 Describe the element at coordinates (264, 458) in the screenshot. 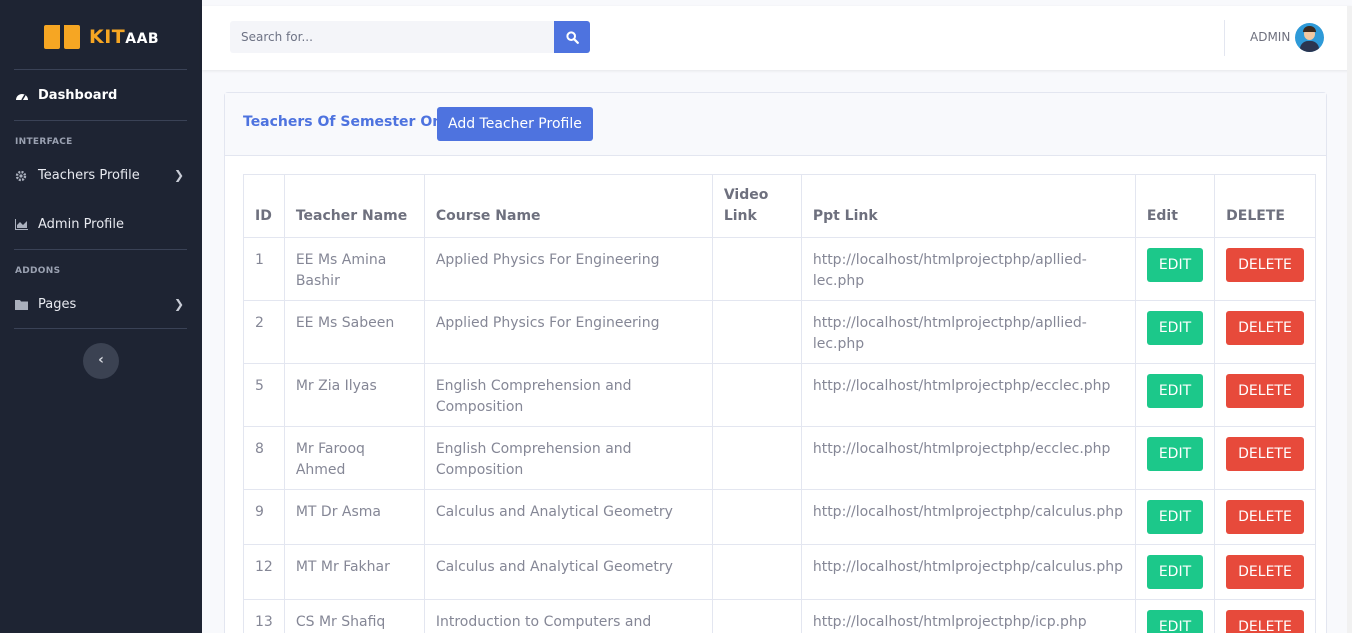

I see `cell-id: 8` at that location.